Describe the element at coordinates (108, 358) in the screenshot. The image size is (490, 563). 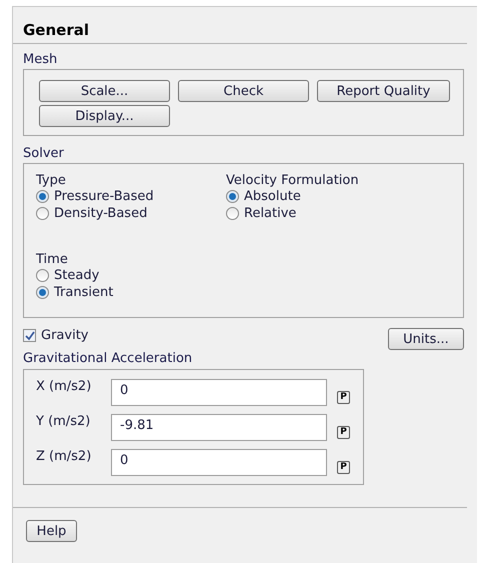
I see `section-label: Gravitational Acceleration` at that location.